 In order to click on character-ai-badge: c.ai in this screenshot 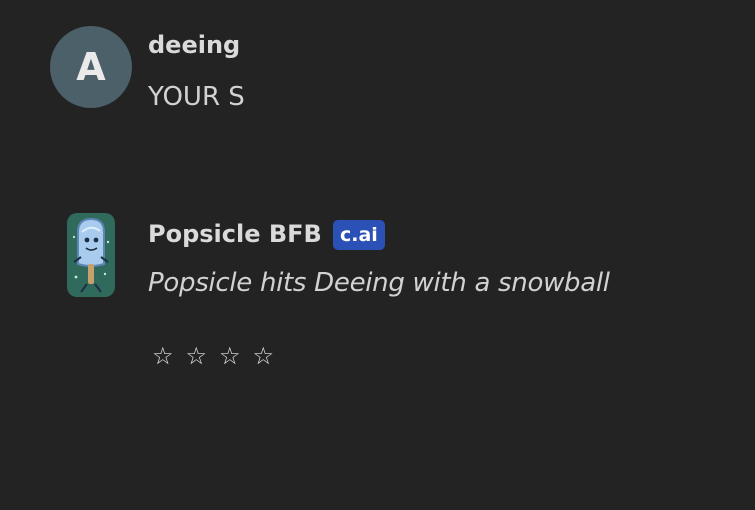, I will do `click(359, 235)`.